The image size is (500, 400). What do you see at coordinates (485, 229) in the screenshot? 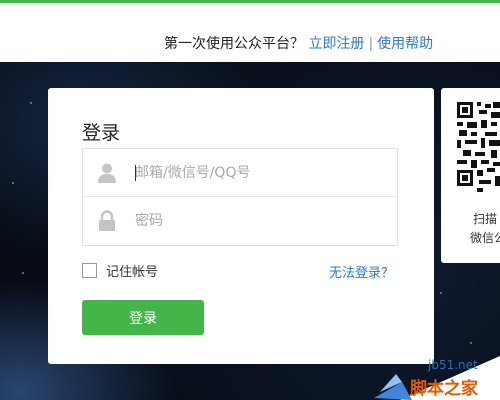
I see `qr-caption: 扫描 微信公` at bounding box center [485, 229].